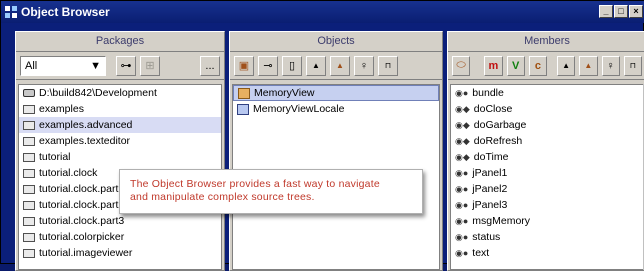 This screenshot has width=644, height=271. What do you see at coordinates (120, 157) in the screenshot?
I see `list-item: tutorial` at bounding box center [120, 157].